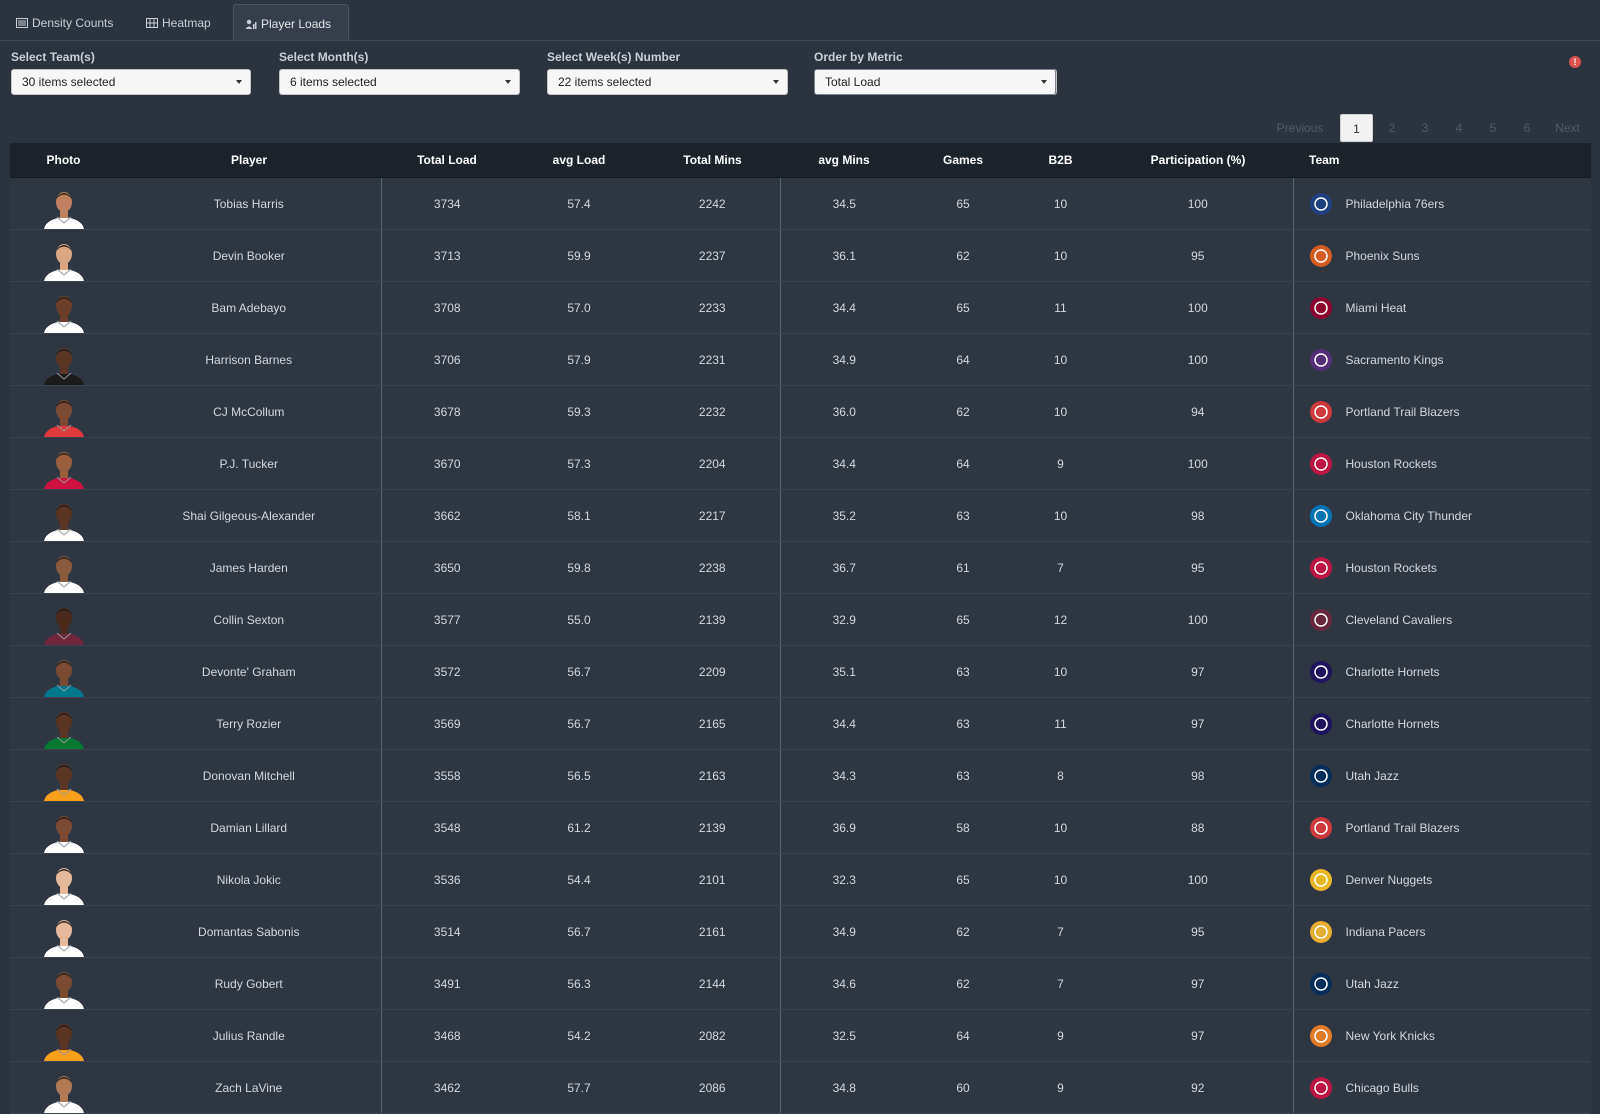 This screenshot has width=1600, height=1114. I want to click on total-load: 3734, so click(447, 203).